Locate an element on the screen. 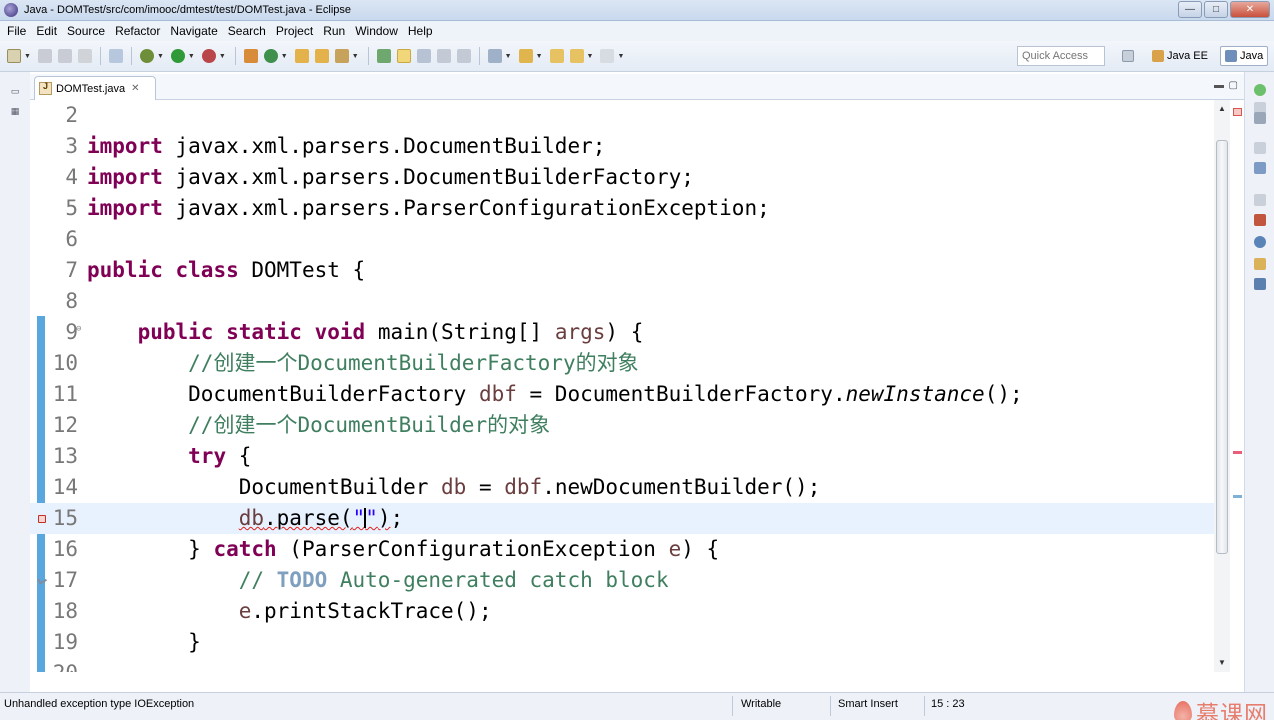 This screenshot has height=720, width=1274. declaration-icon is located at coordinates (1260, 264).